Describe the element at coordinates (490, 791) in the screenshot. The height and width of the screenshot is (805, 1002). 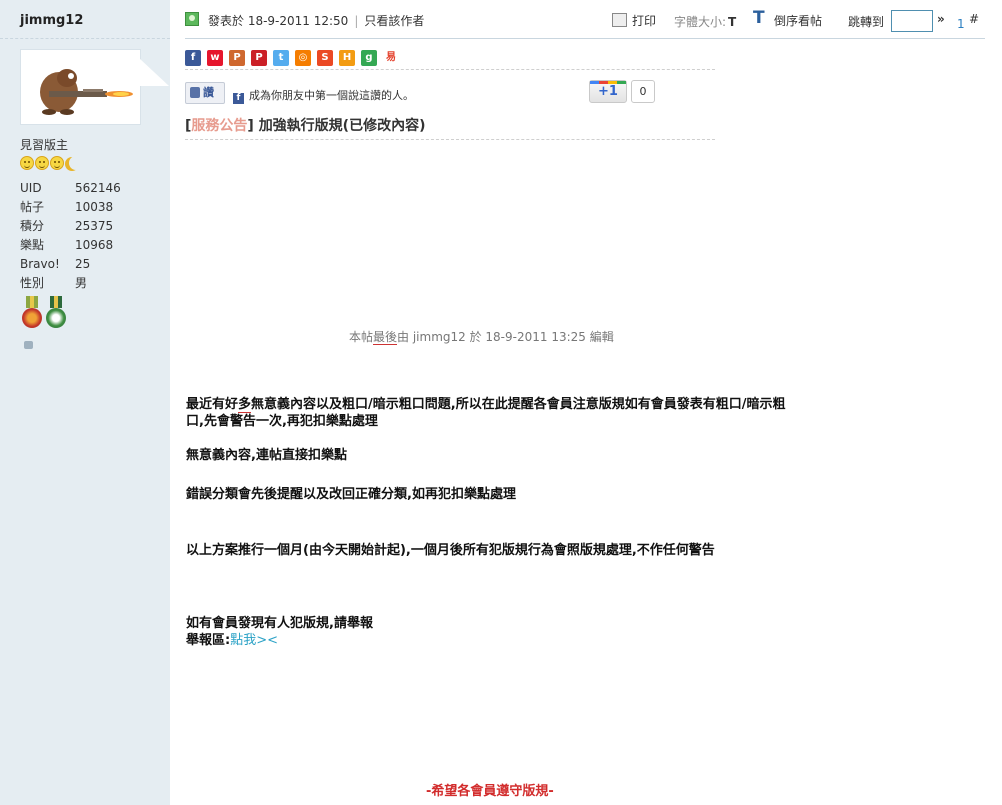
I see `closing-text: -希望各會員遵守版規-` at that location.